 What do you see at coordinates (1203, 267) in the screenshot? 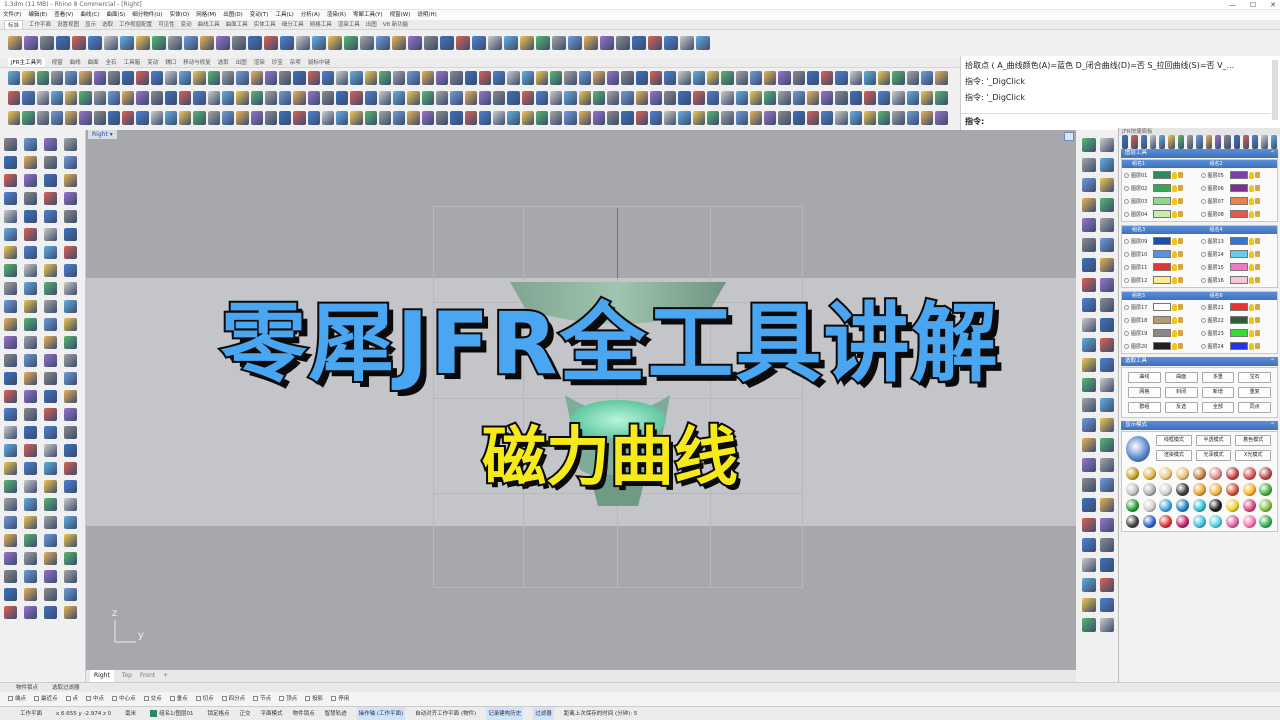
I see `layer-radio` at bounding box center [1203, 267].